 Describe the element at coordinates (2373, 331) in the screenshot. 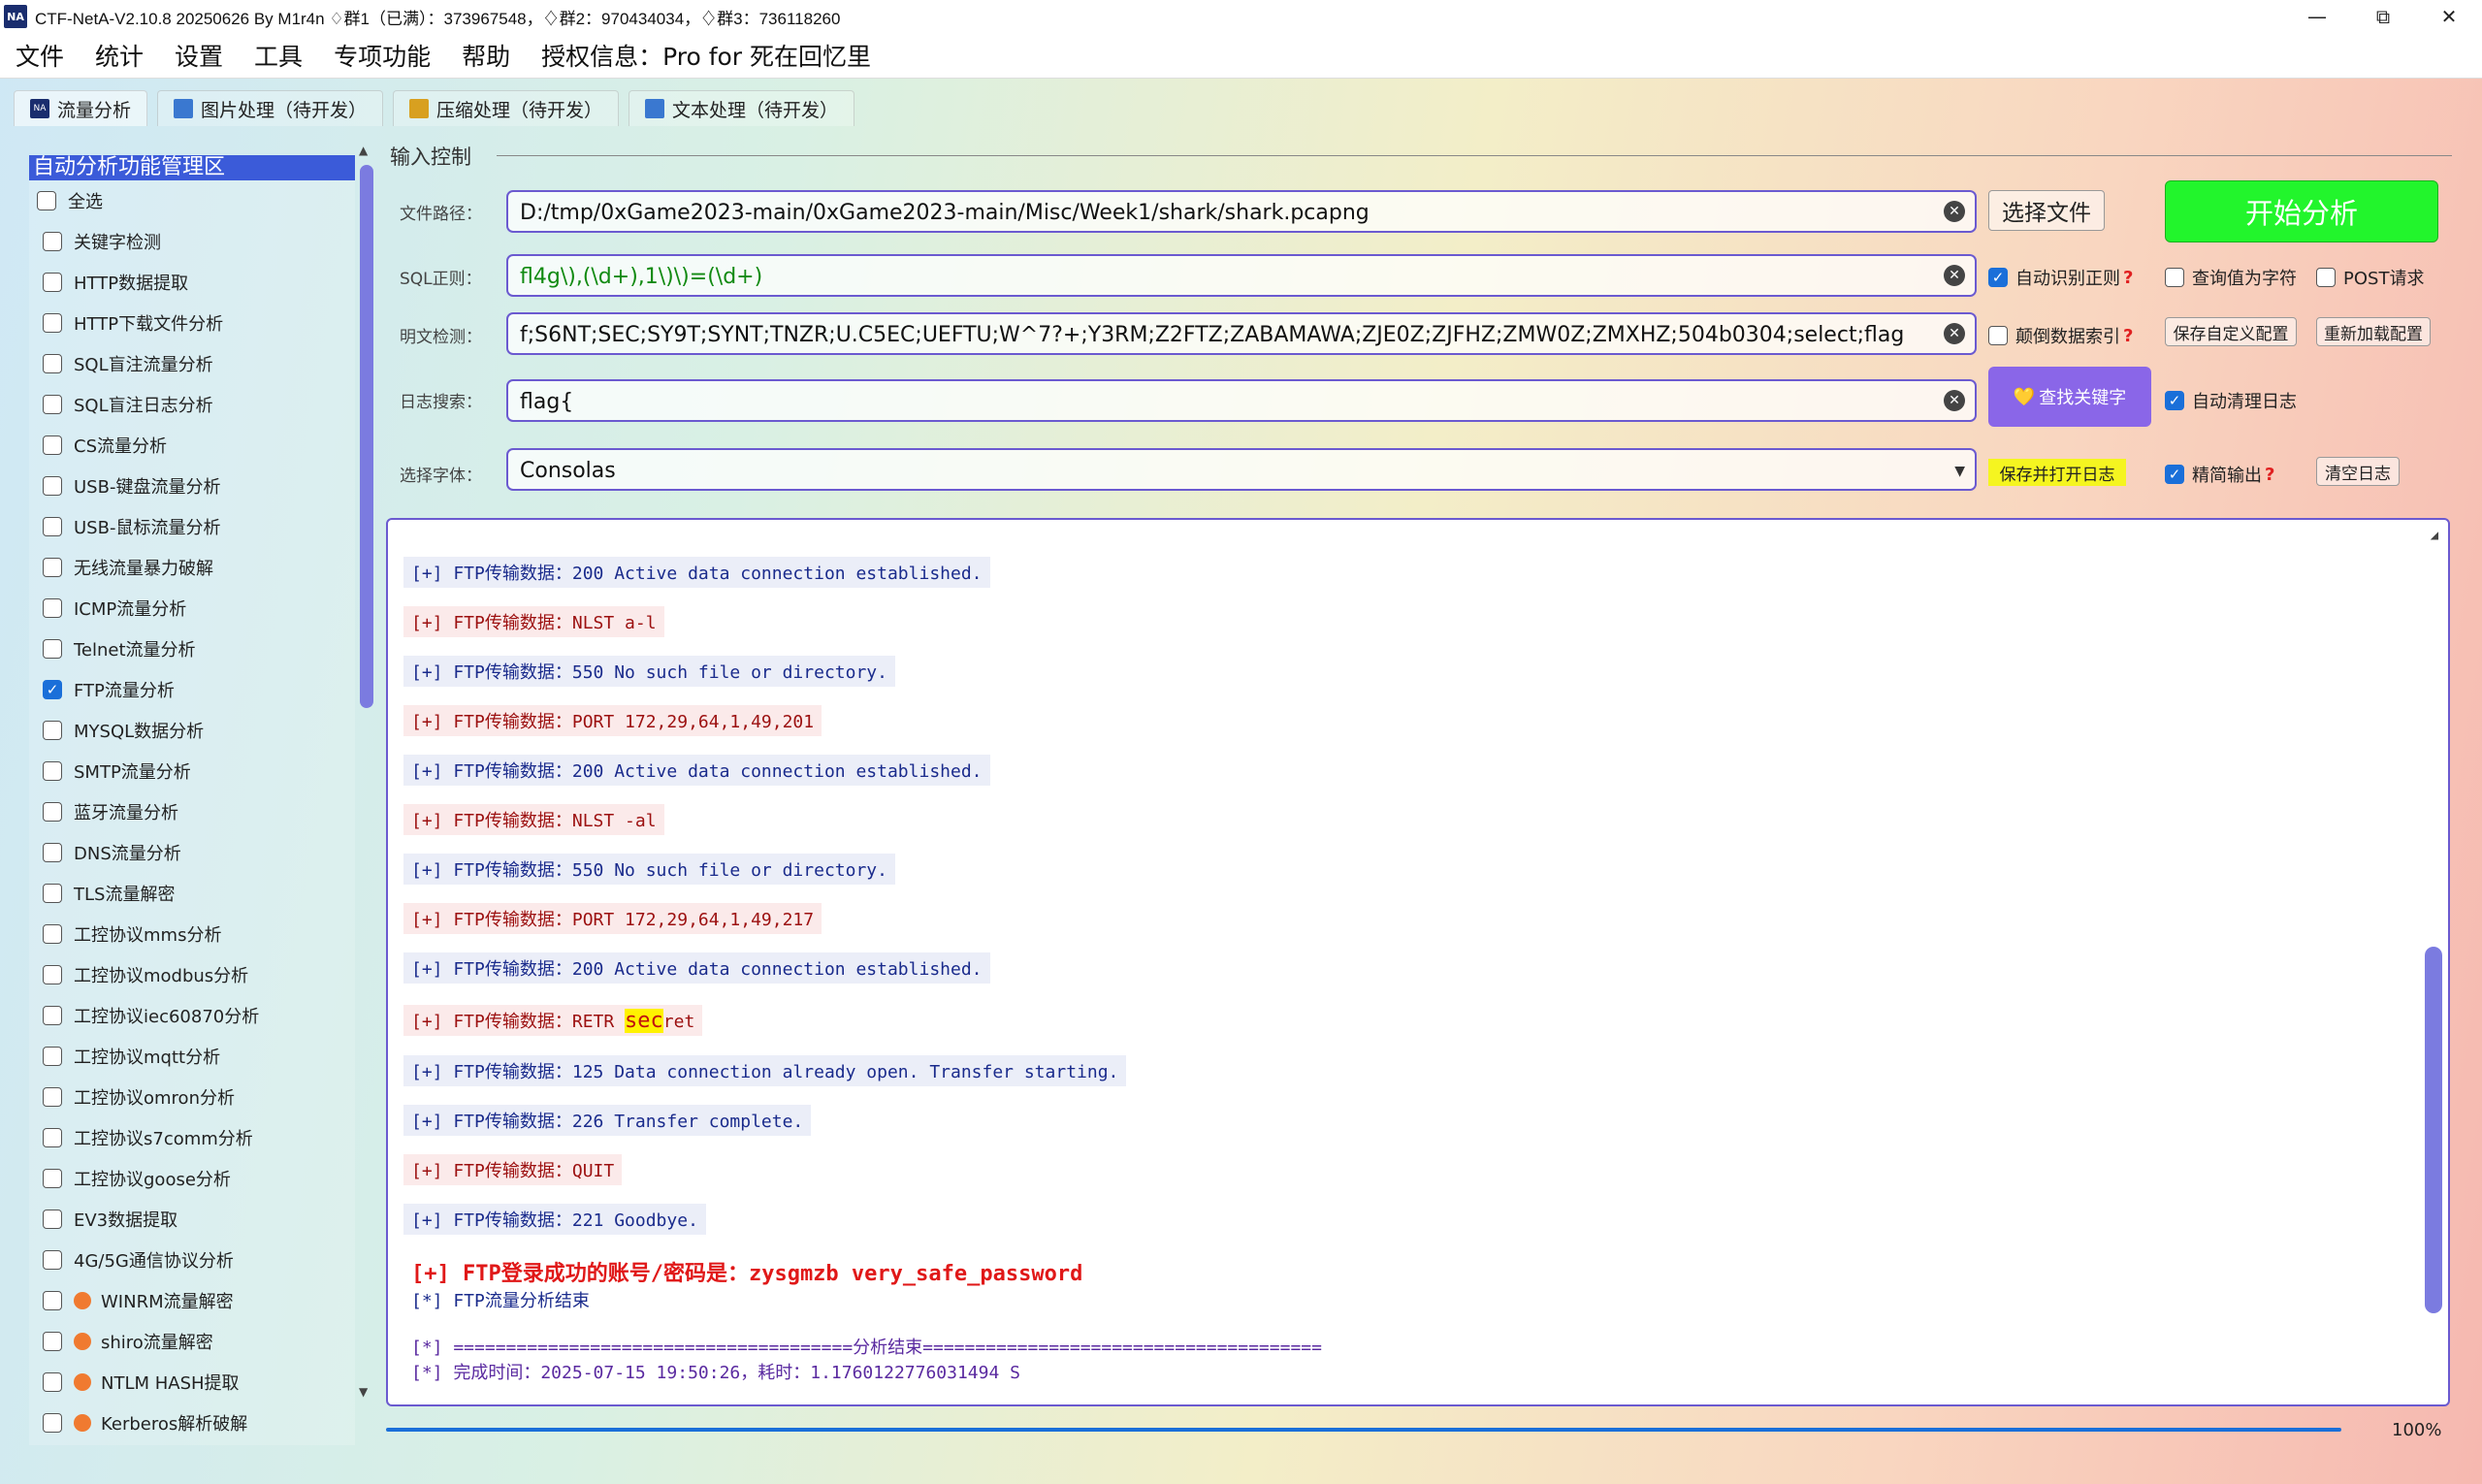

I see `reload-config-button: 重新加载配置` at that location.